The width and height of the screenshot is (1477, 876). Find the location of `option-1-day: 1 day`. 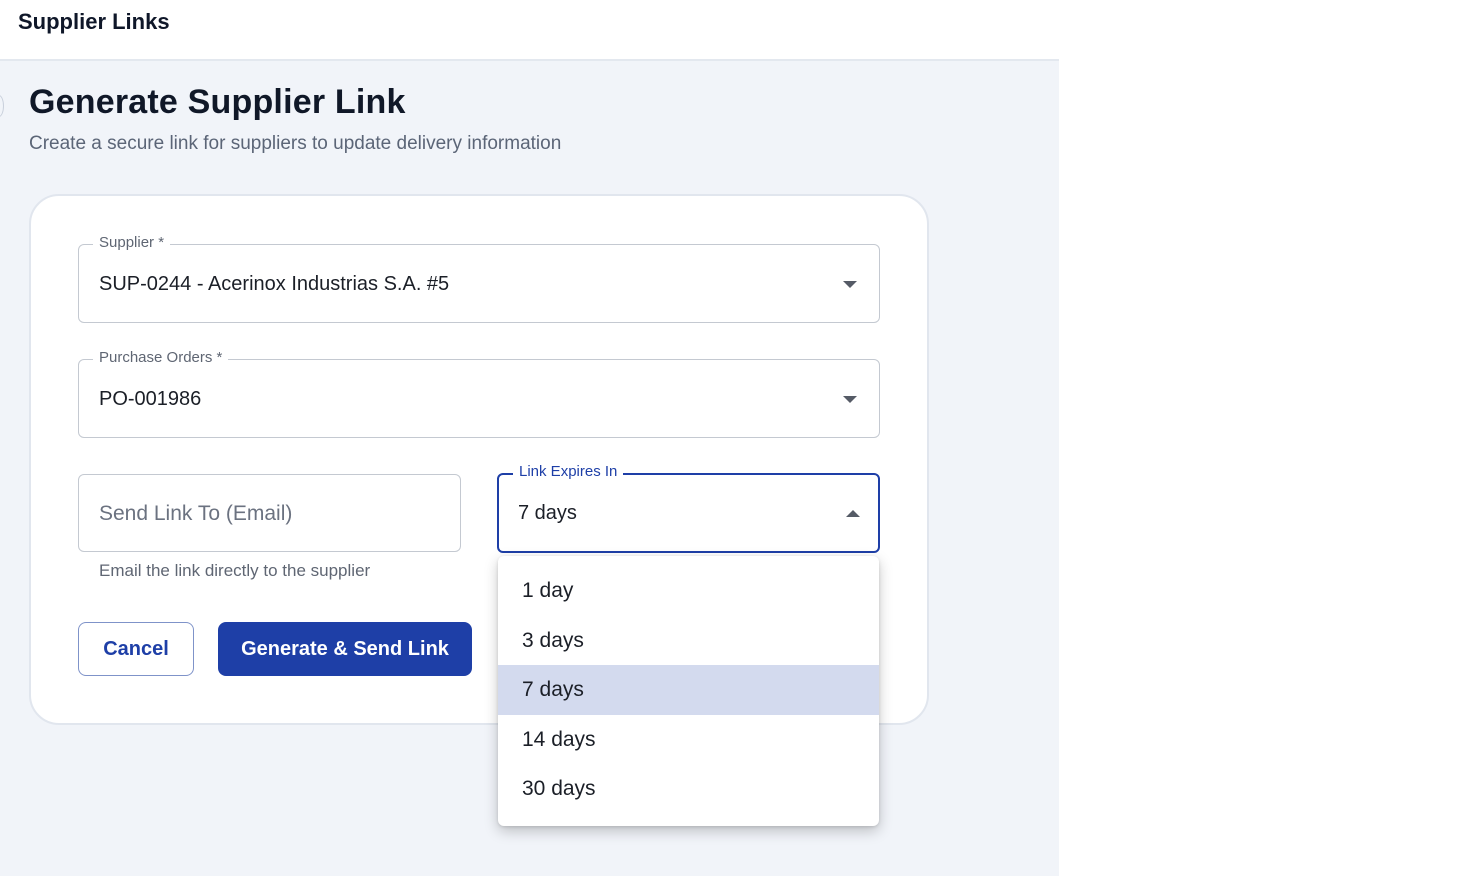

option-1-day: 1 day is located at coordinates (688, 591).